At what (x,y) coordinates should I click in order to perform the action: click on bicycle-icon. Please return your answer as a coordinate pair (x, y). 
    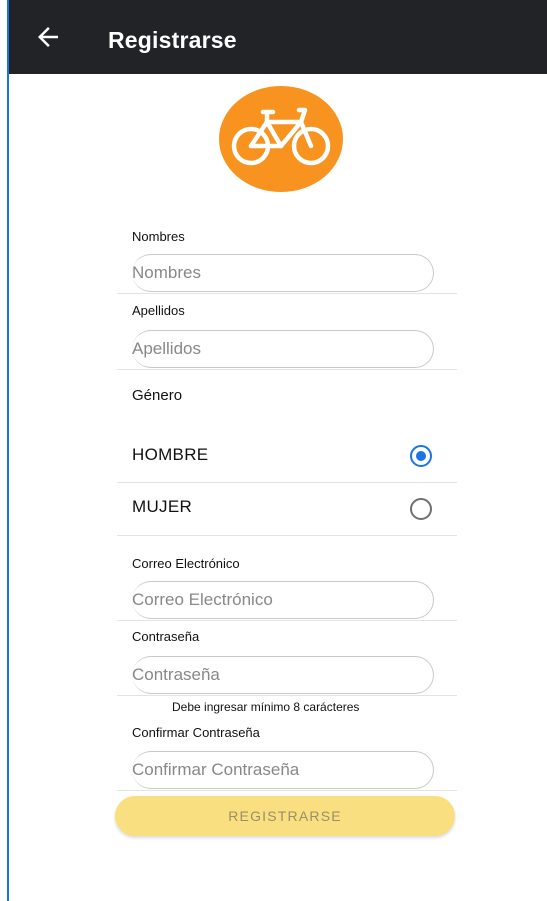
    Looking at the image, I should click on (281, 136).